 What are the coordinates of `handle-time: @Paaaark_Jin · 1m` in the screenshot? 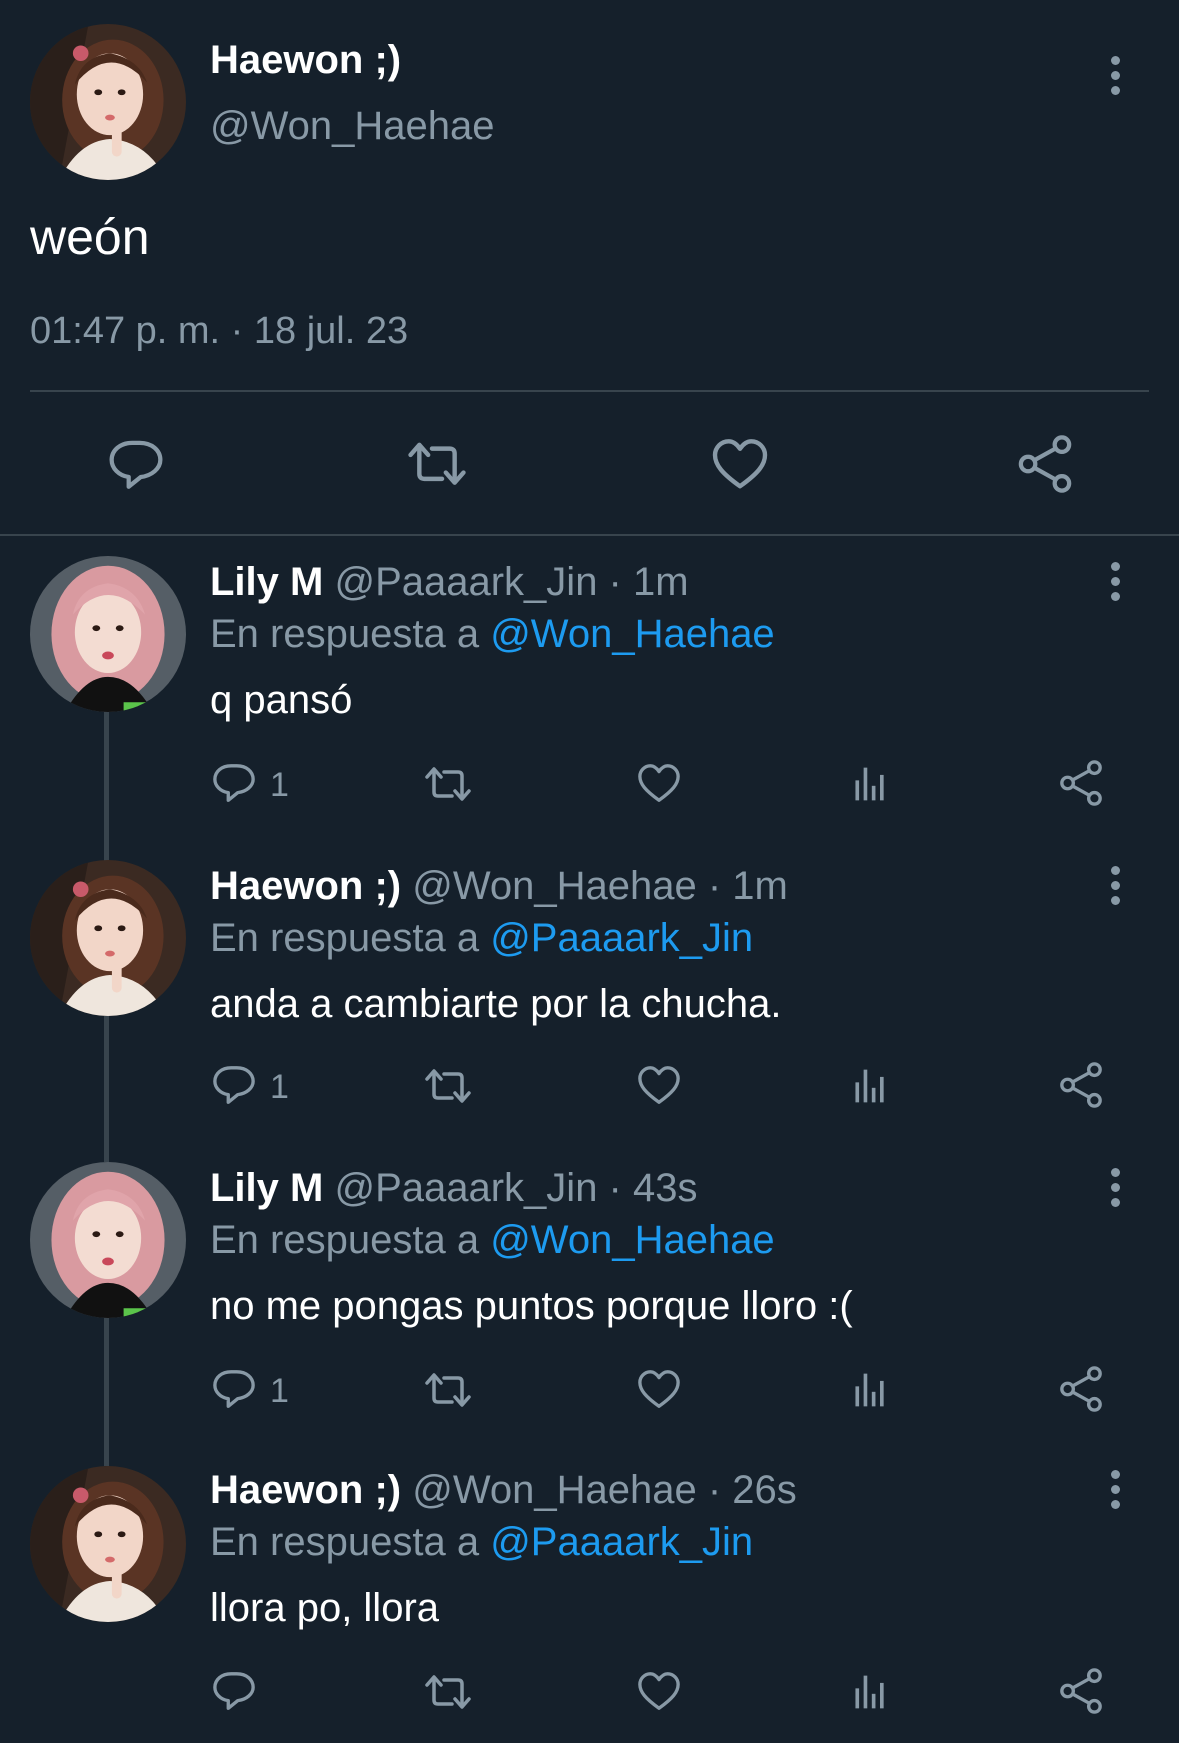 It's located at (511, 582).